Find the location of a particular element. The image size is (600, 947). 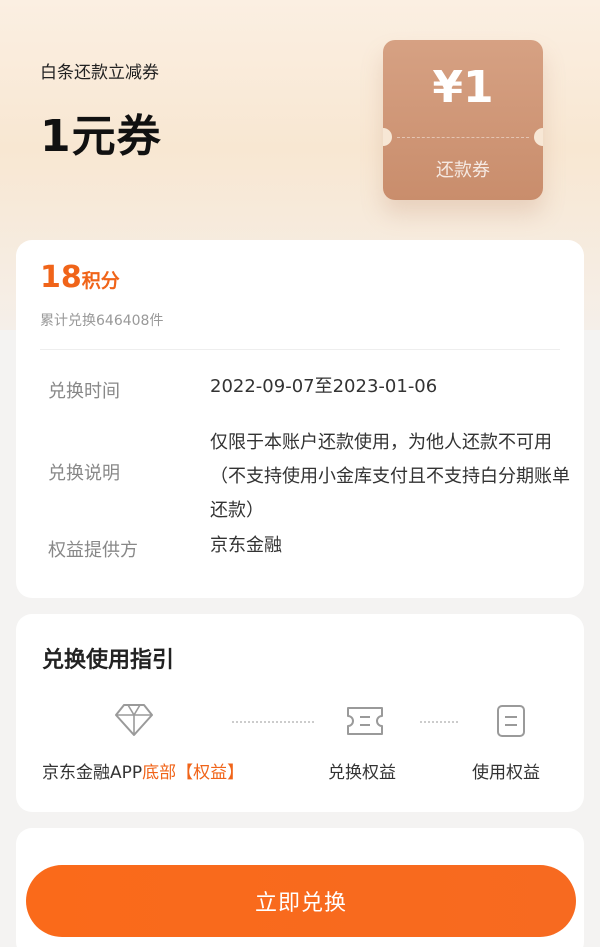

coupon-ticket-image: ¥1 还款券 is located at coordinates (463, 120).